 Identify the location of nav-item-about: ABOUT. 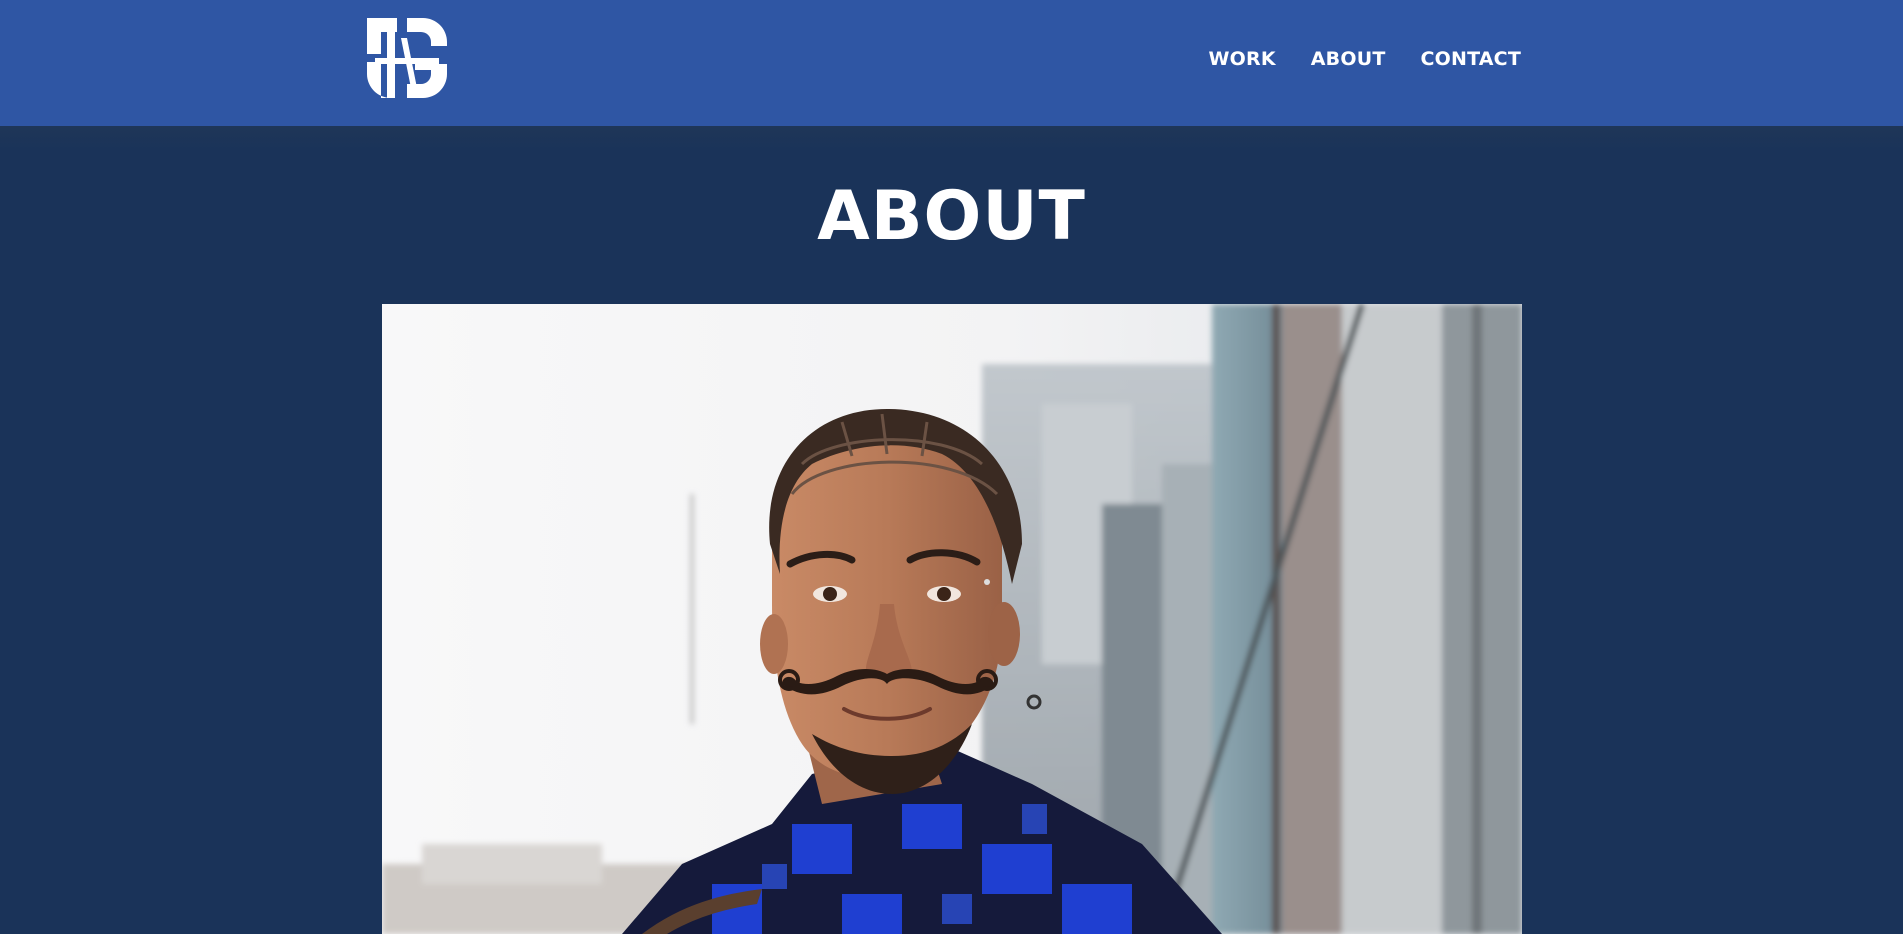
(1348, 59).